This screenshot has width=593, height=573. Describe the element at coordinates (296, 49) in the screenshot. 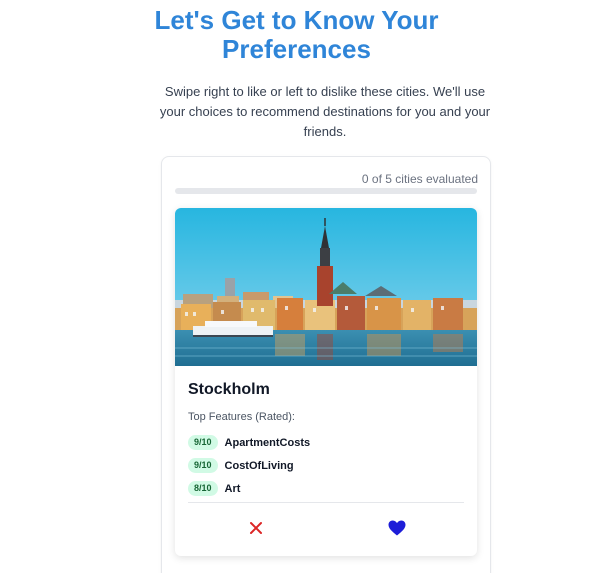

I see `page-title-line-2: Preferences` at that location.